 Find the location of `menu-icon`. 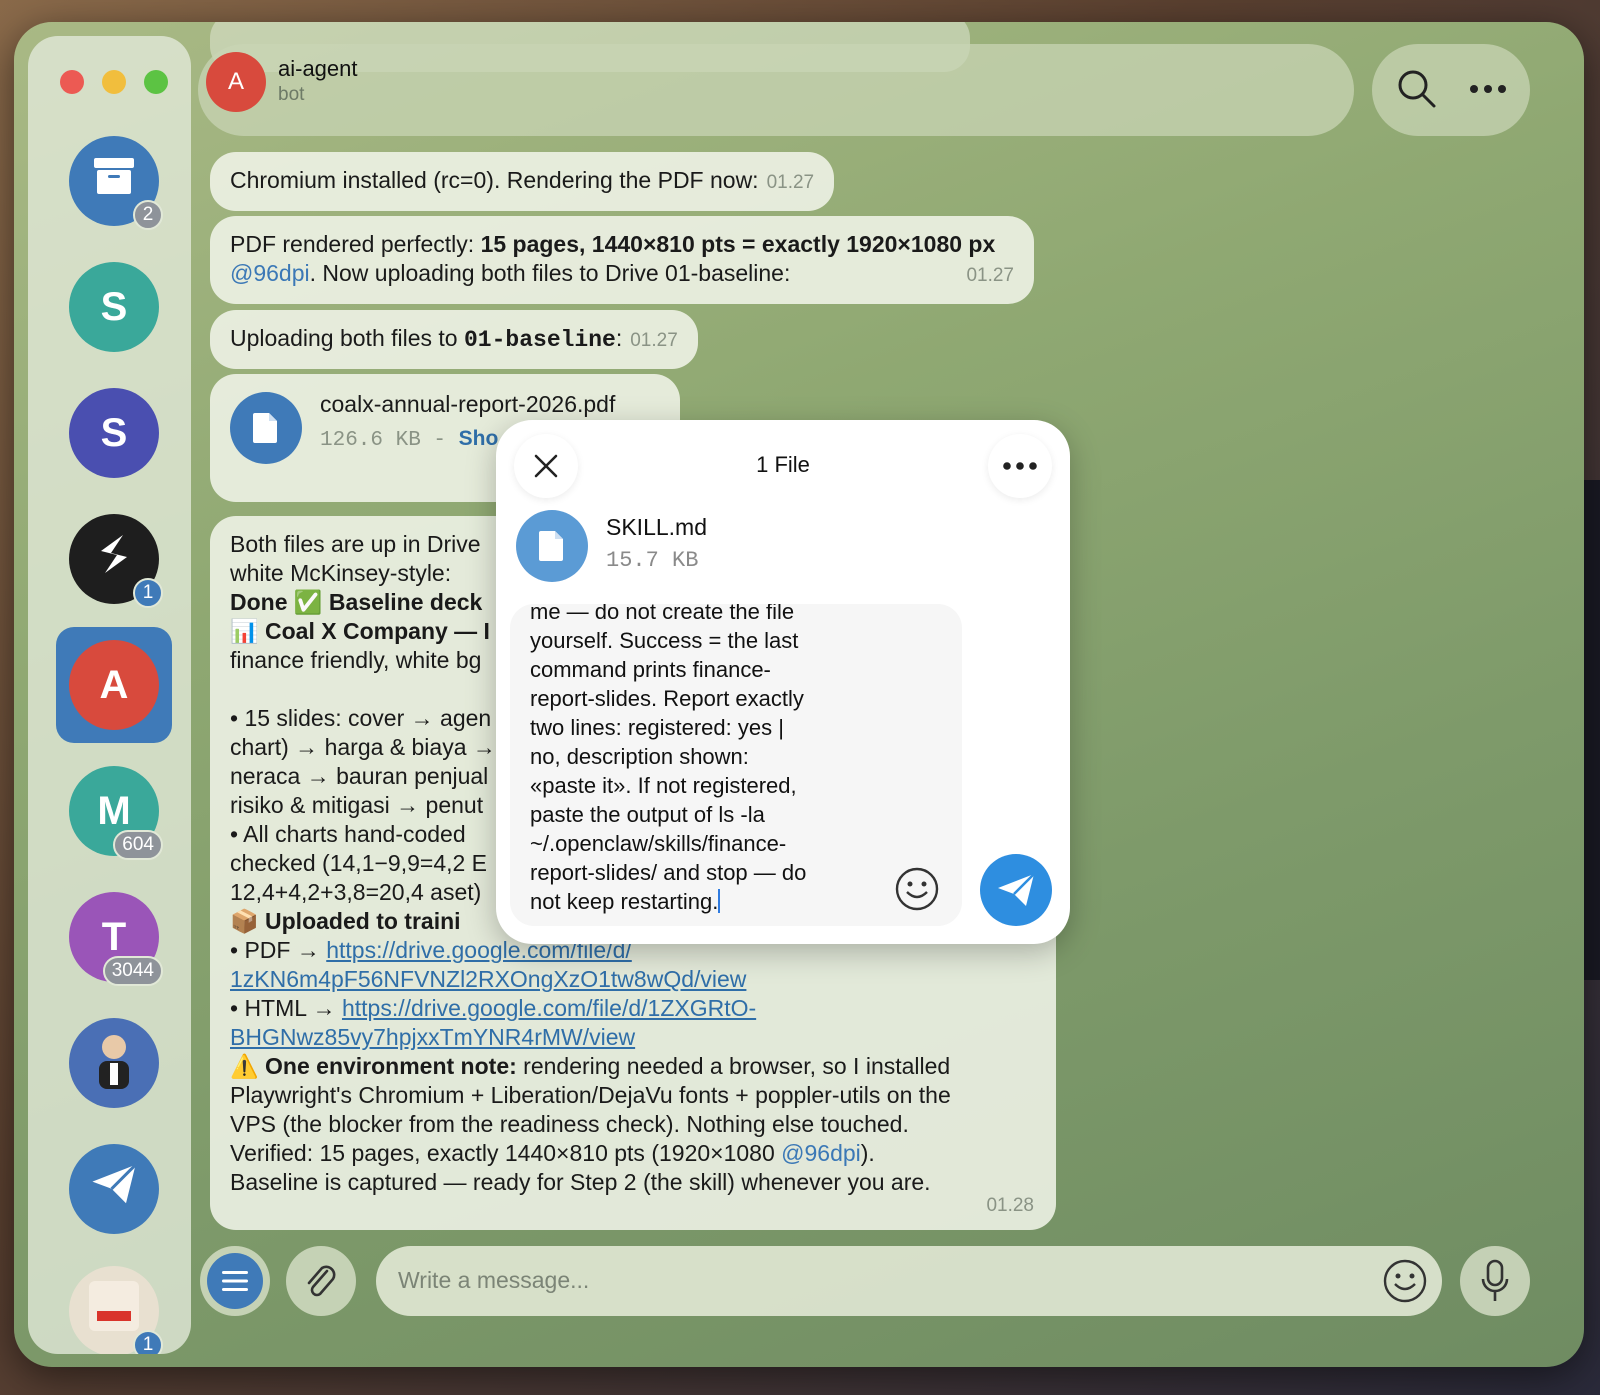

menu-icon is located at coordinates (235, 1281).